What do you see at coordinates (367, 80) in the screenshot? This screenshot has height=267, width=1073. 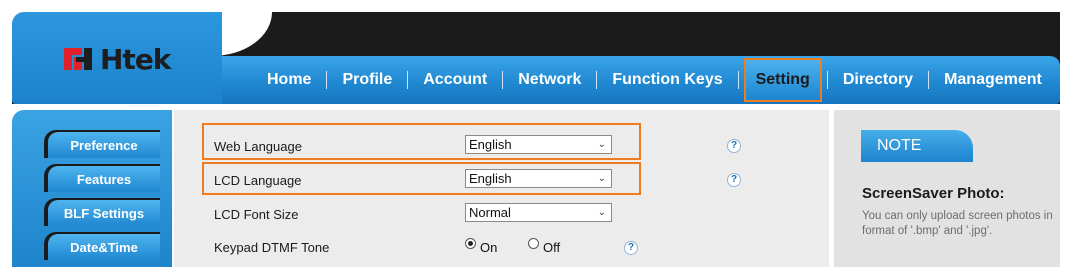 I see `nav-profile: Profile` at bounding box center [367, 80].